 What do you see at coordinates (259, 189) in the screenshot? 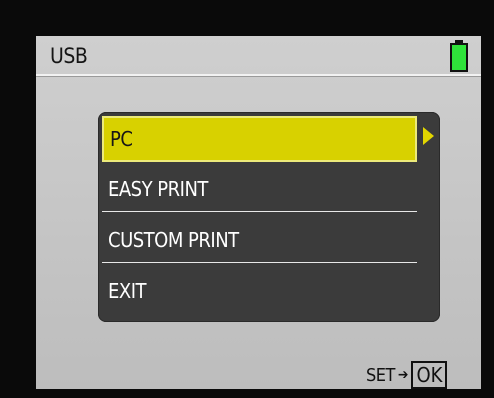
I see `menu-item-easy-print: EASY PRINT` at bounding box center [259, 189].